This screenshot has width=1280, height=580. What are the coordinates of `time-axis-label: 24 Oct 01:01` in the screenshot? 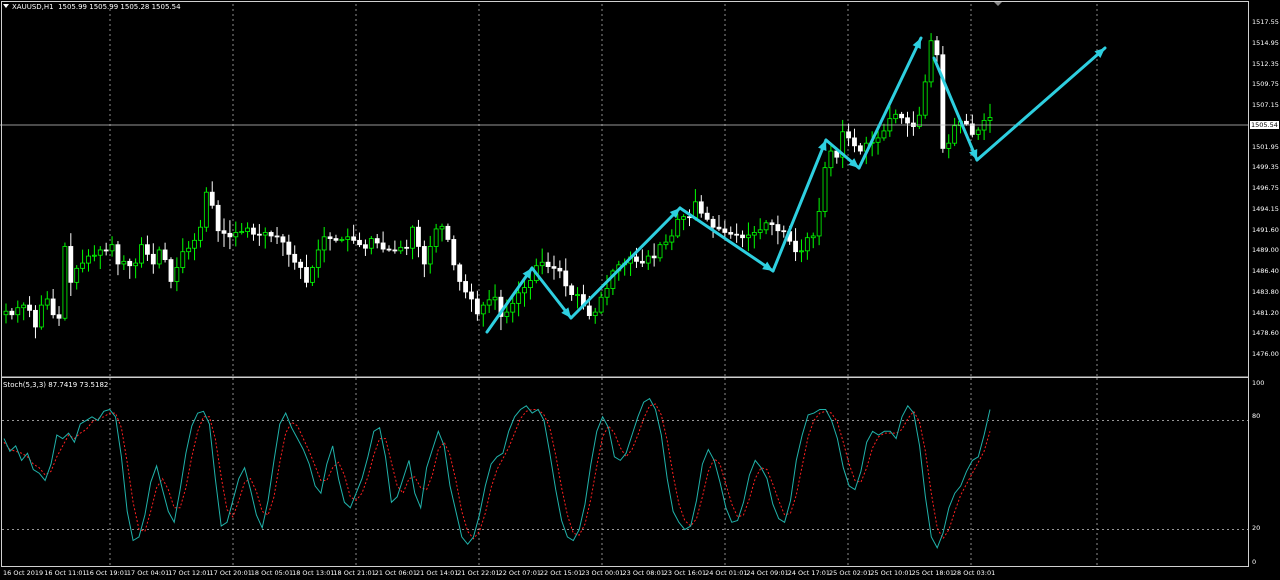 It's located at (726, 573).